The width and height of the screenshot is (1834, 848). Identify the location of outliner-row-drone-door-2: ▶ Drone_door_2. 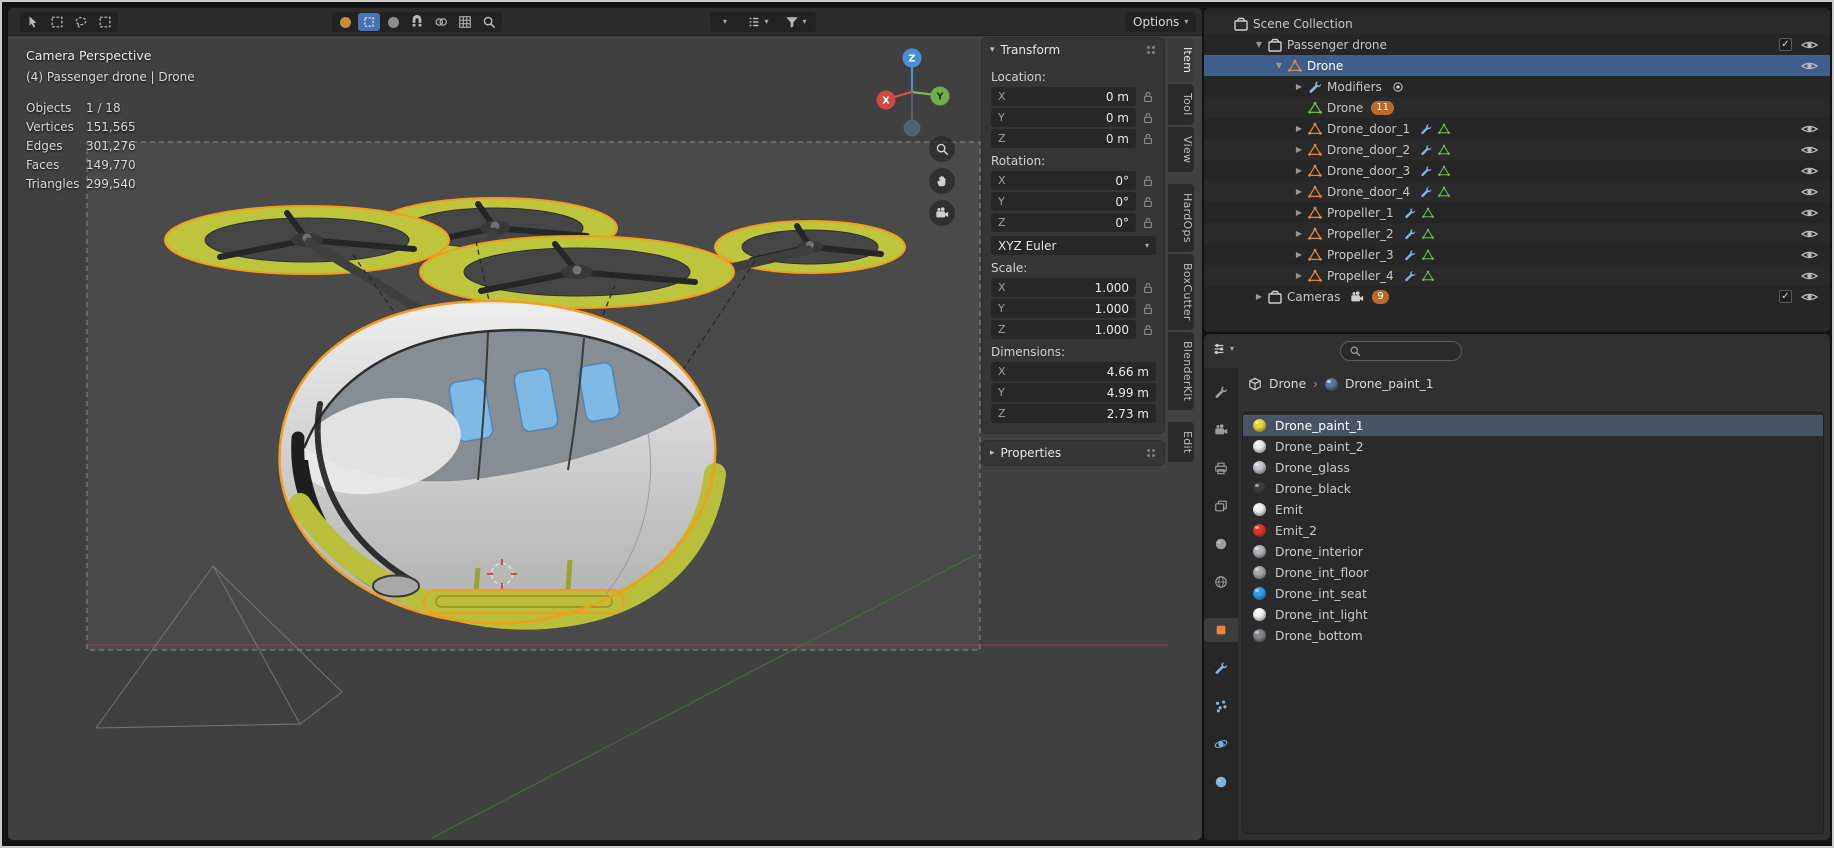
(1517, 149).